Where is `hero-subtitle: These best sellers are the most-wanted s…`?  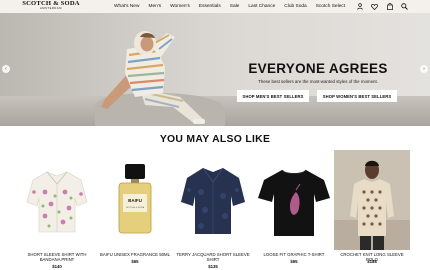
hero-subtitle: These best sellers are the most-wanted s… is located at coordinates (318, 81).